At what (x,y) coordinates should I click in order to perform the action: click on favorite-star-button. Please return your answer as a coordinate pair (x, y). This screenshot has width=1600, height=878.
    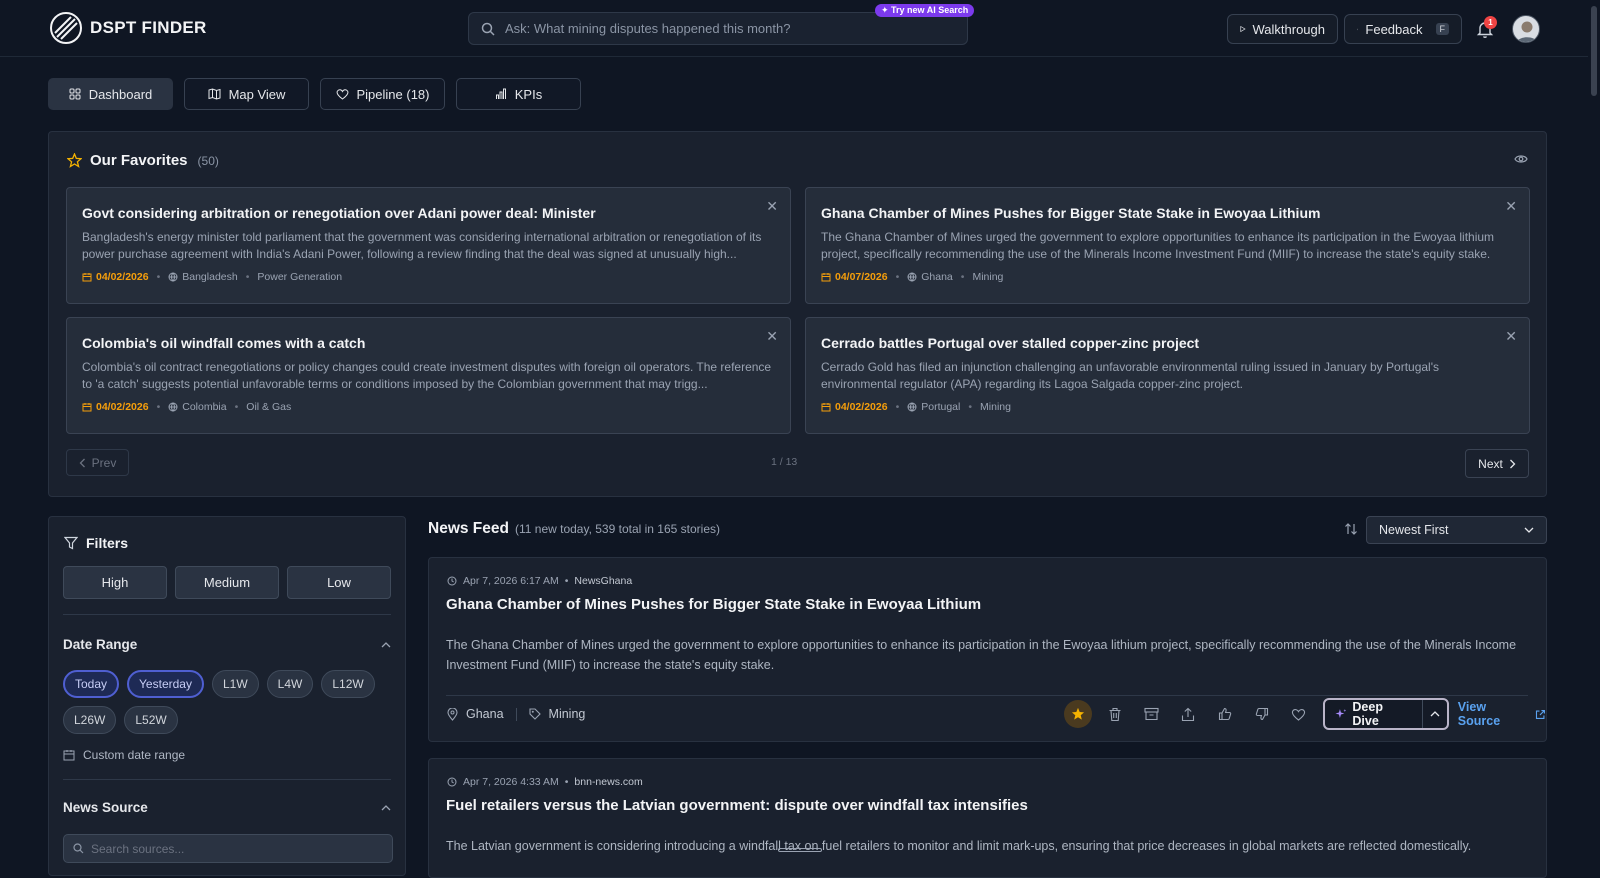
    Looking at the image, I should click on (1078, 714).